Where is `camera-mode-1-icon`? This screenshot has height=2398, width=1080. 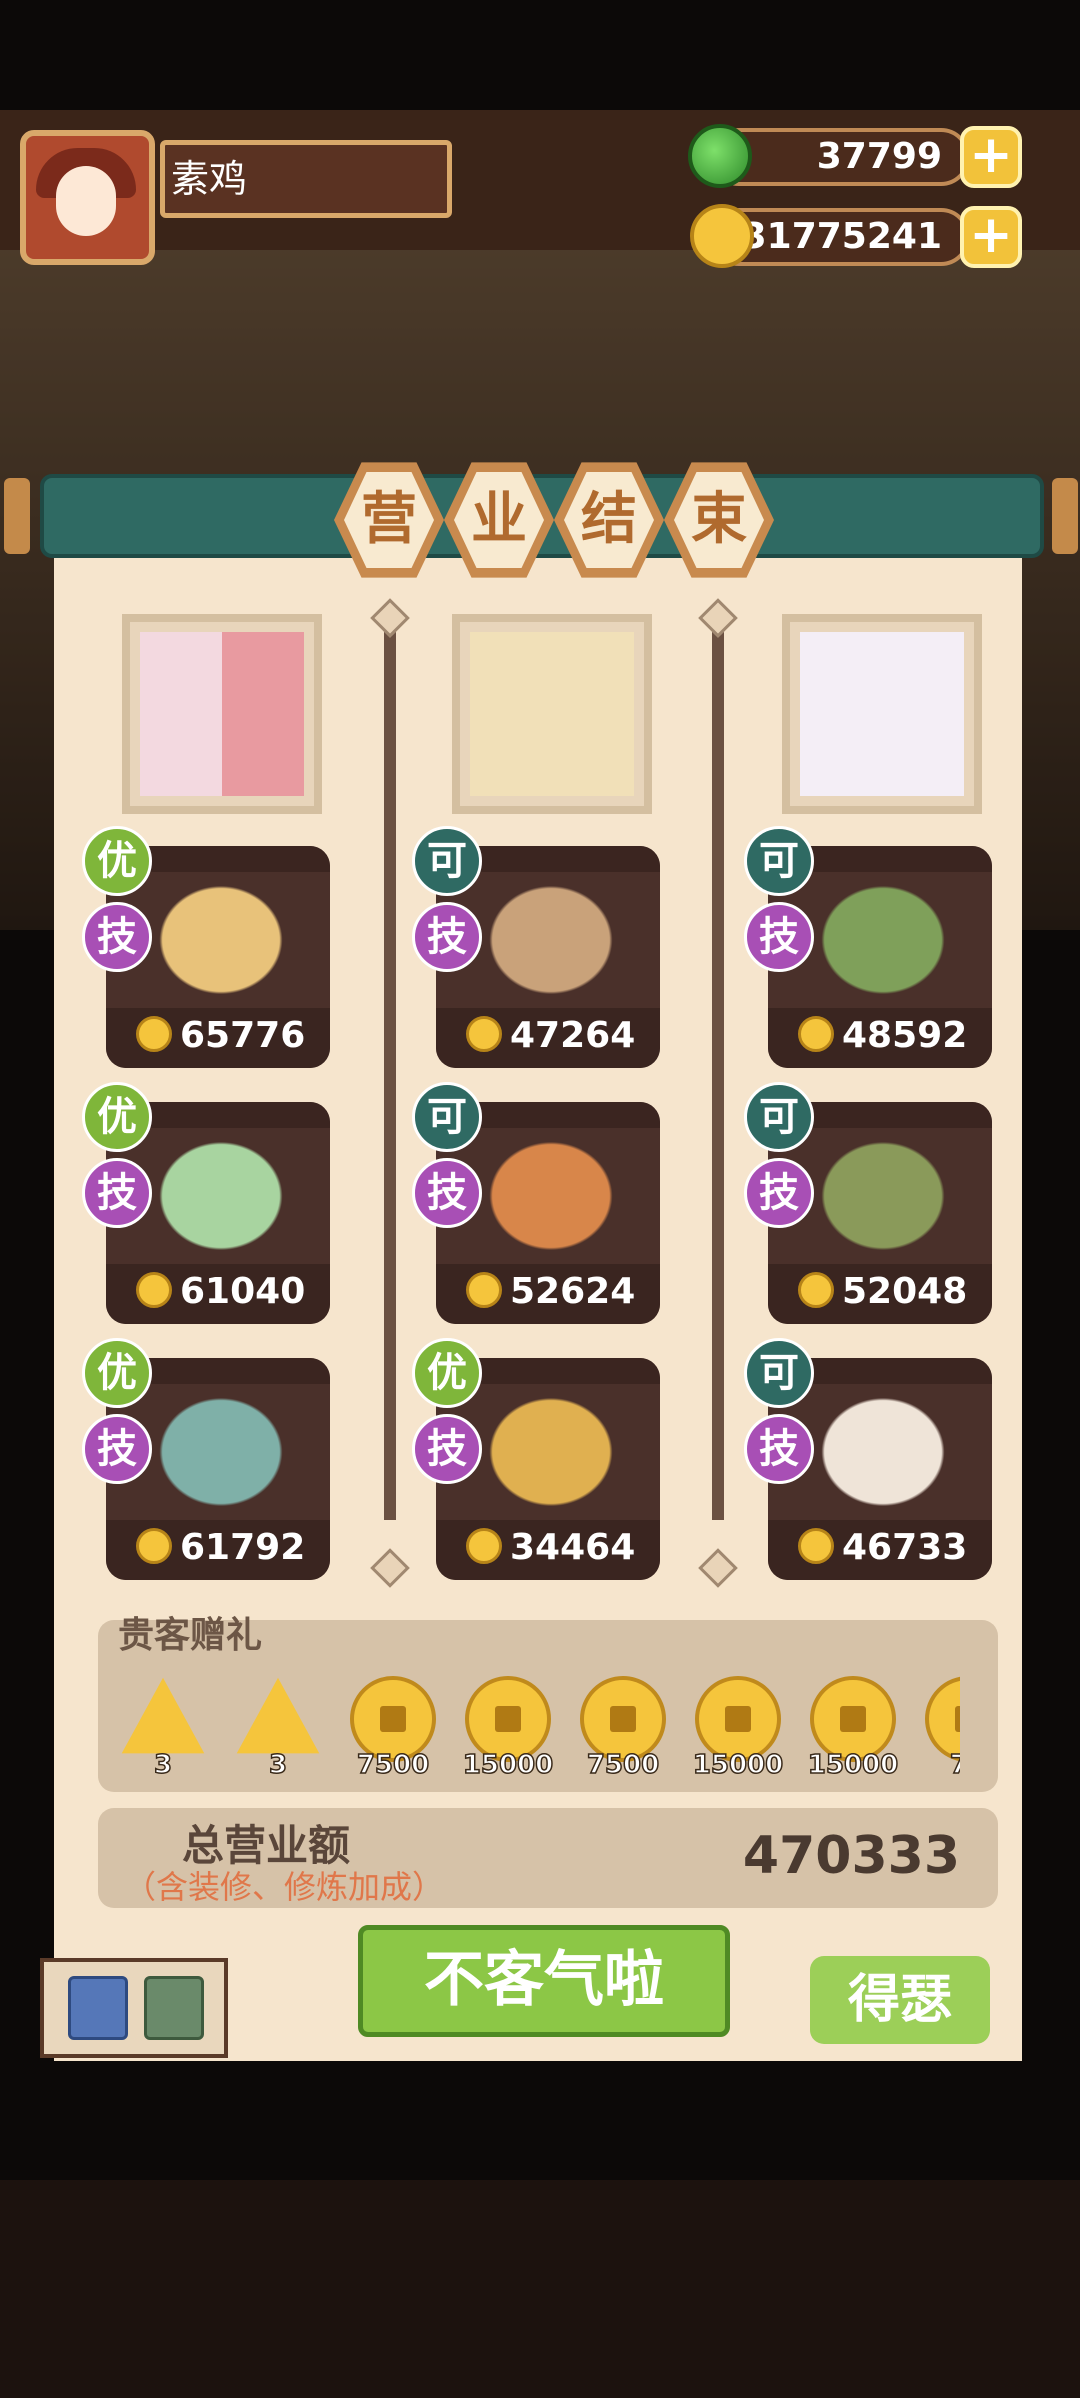
camera-mode-1-icon is located at coordinates (98, 2008).